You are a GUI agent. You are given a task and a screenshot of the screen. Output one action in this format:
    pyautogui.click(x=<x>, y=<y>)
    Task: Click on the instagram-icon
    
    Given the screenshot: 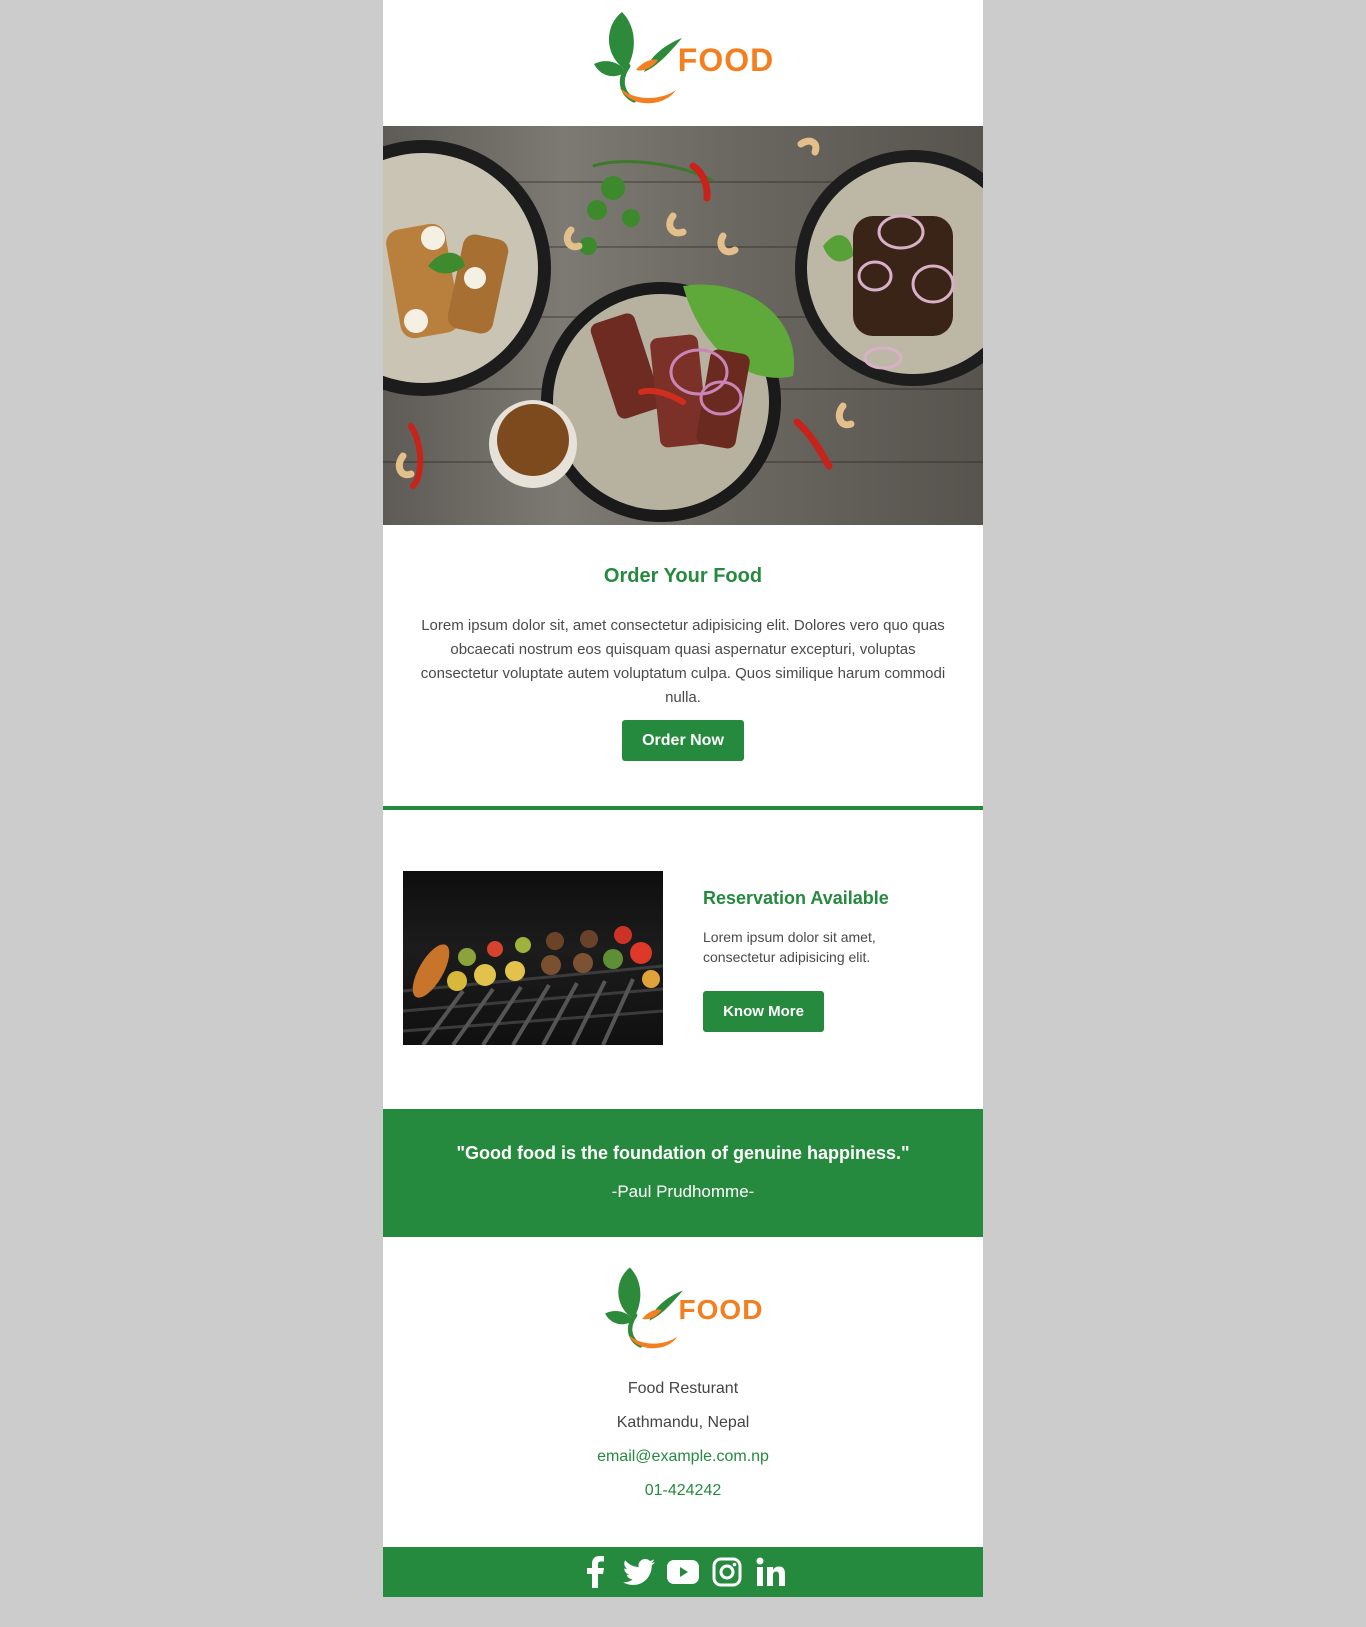 What is the action you would take?
    pyautogui.click(x=727, y=1572)
    